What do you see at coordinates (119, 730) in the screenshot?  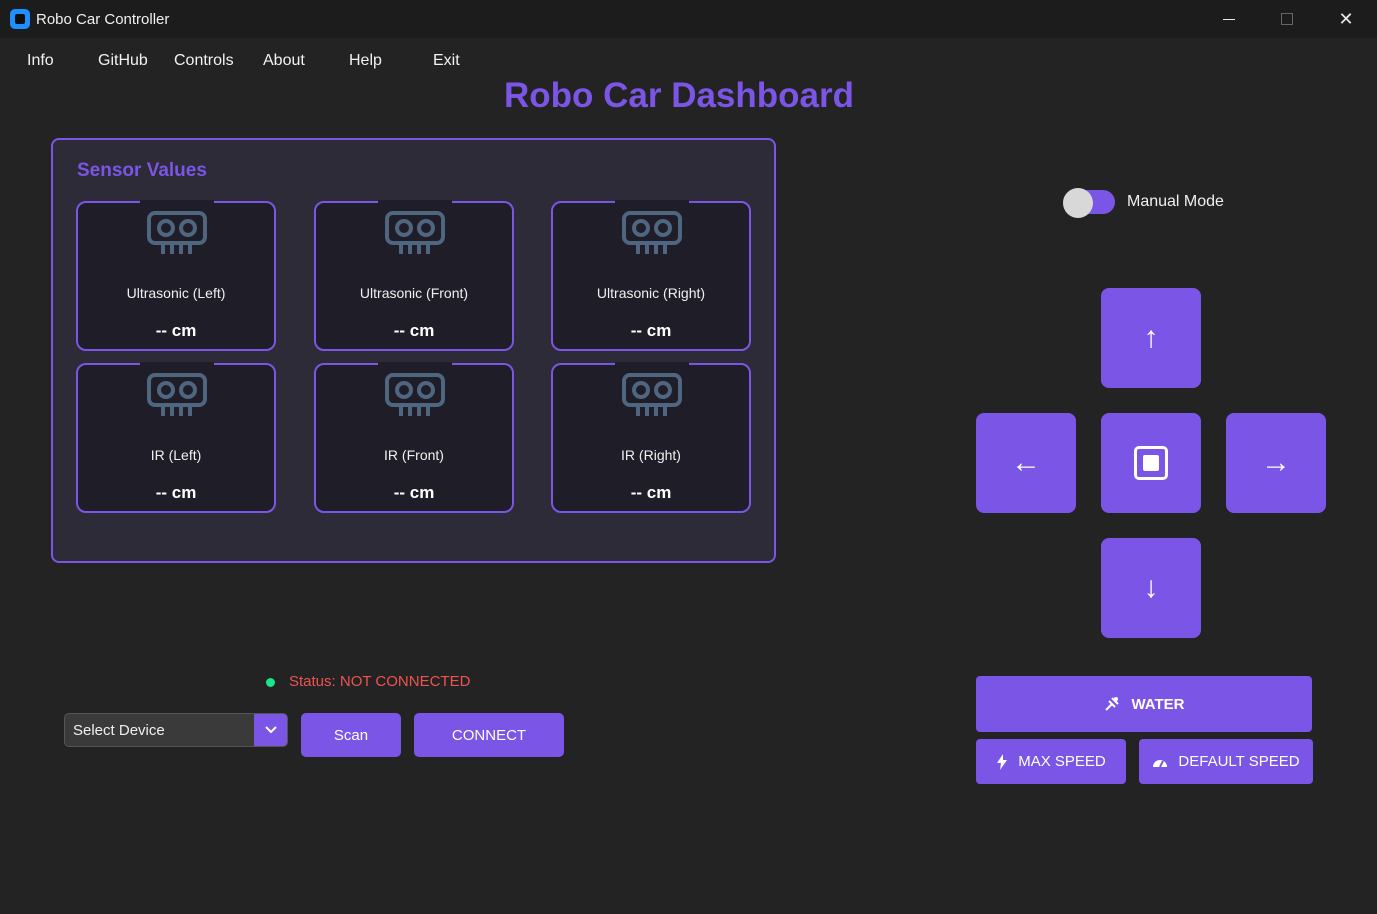 I see `device-select-value: Select Device` at bounding box center [119, 730].